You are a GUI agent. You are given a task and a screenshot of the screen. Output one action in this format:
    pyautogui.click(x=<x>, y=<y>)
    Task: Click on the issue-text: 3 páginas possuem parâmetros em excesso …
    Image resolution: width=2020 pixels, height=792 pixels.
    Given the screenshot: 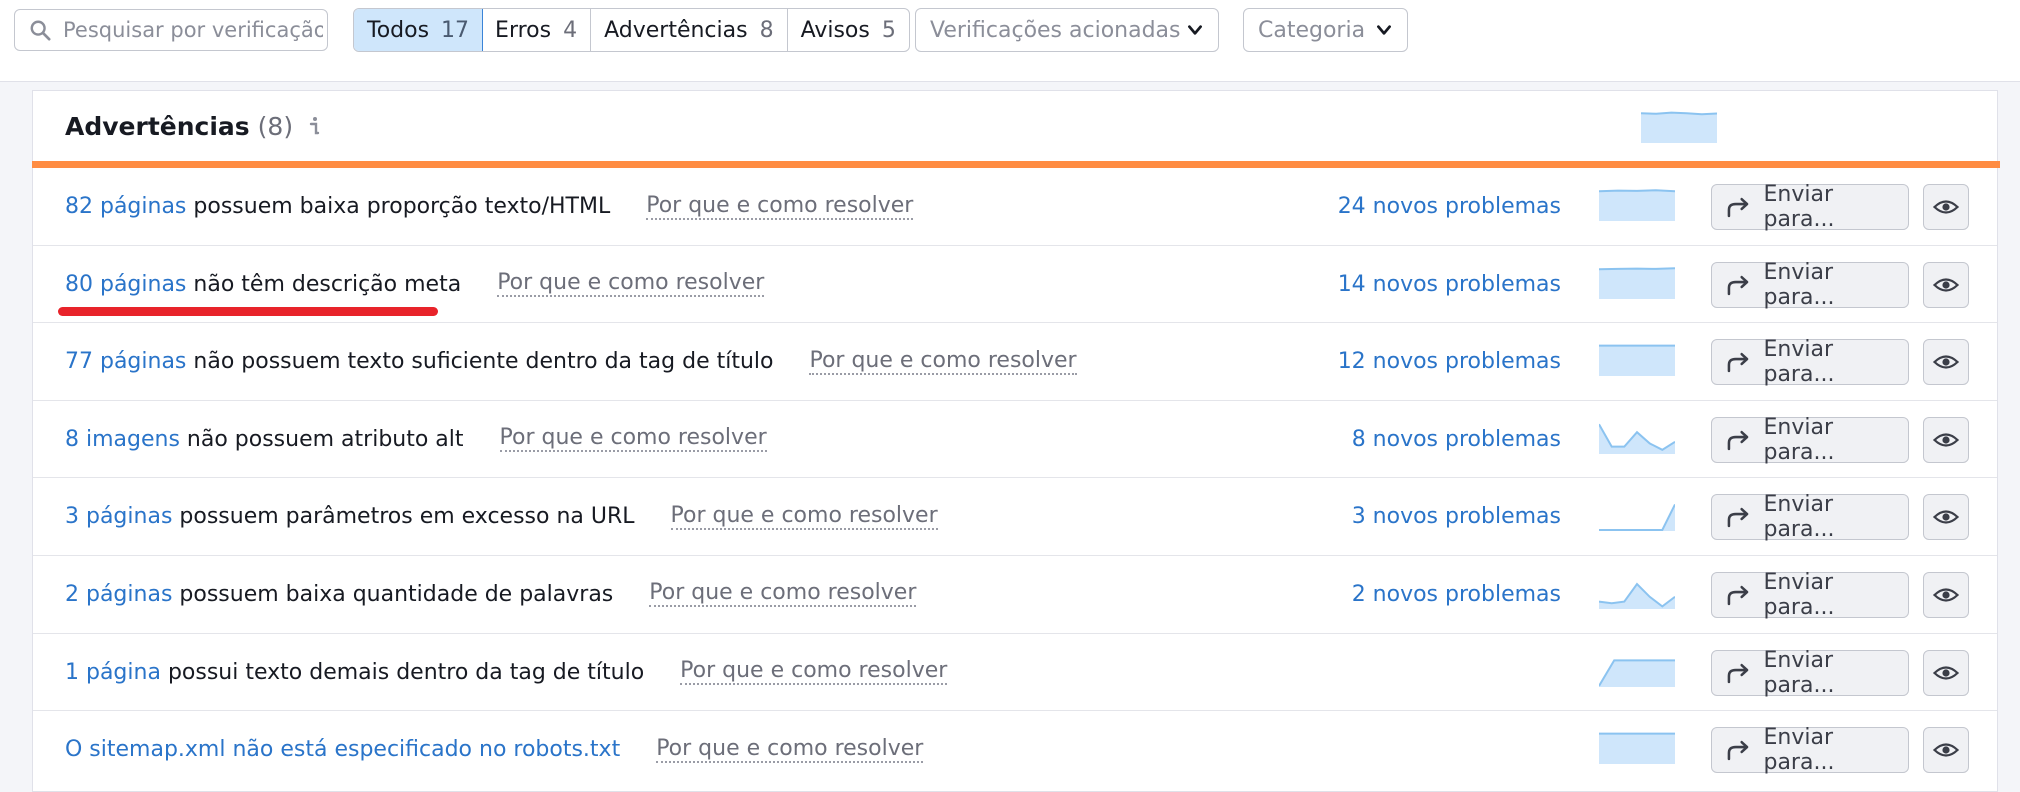 What is the action you would take?
    pyautogui.click(x=501, y=516)
    